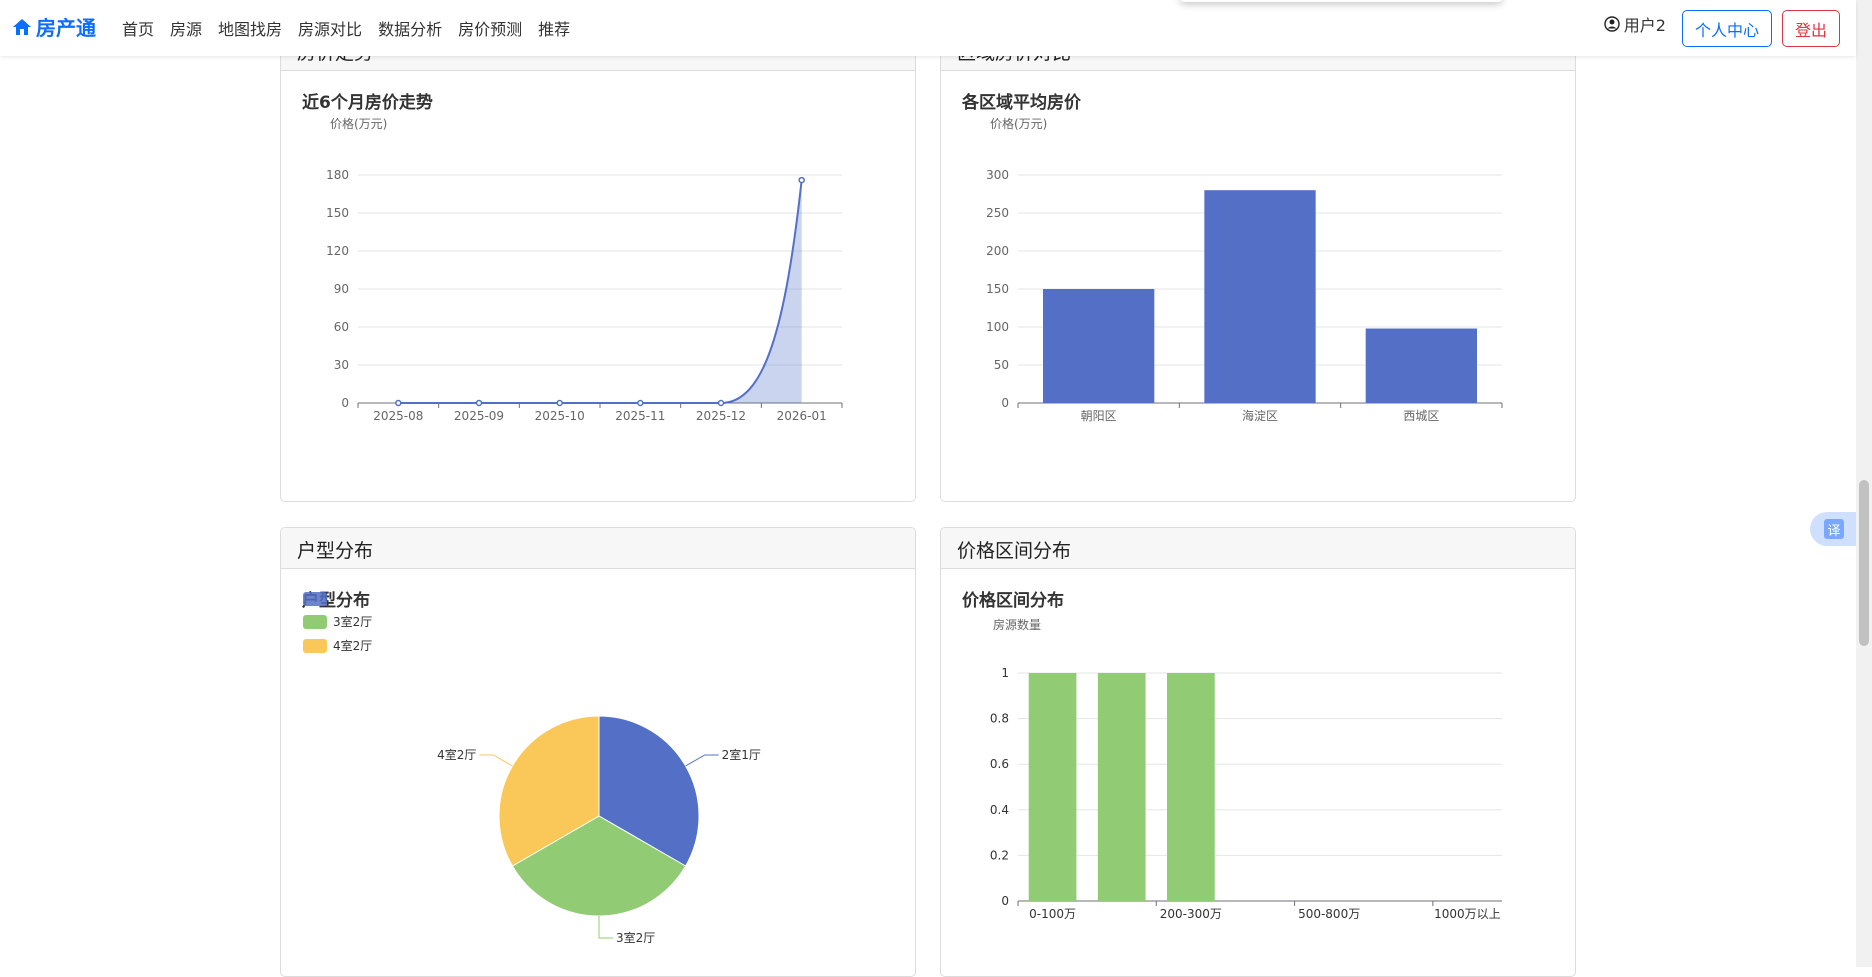 The width and height of the screenshot is (1872, 977). Describe the element at coordinates (802, 416) in the screenshot. I see `trend-x-tick-label: 2026-01` at that location.